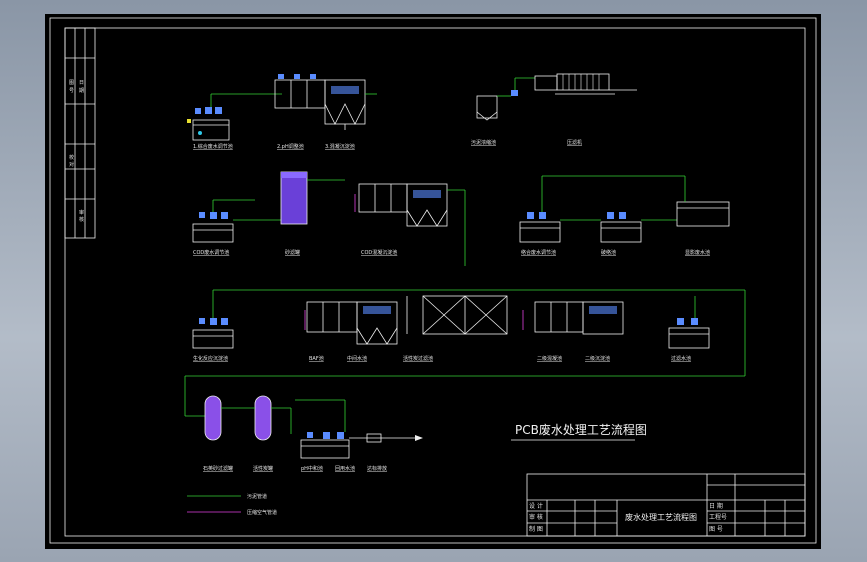 The height and width of the screenshot is (562, 867). Describe the element at coordinates (71, 83) in the screenshot. I see `strip-text-0: 图` at that location.